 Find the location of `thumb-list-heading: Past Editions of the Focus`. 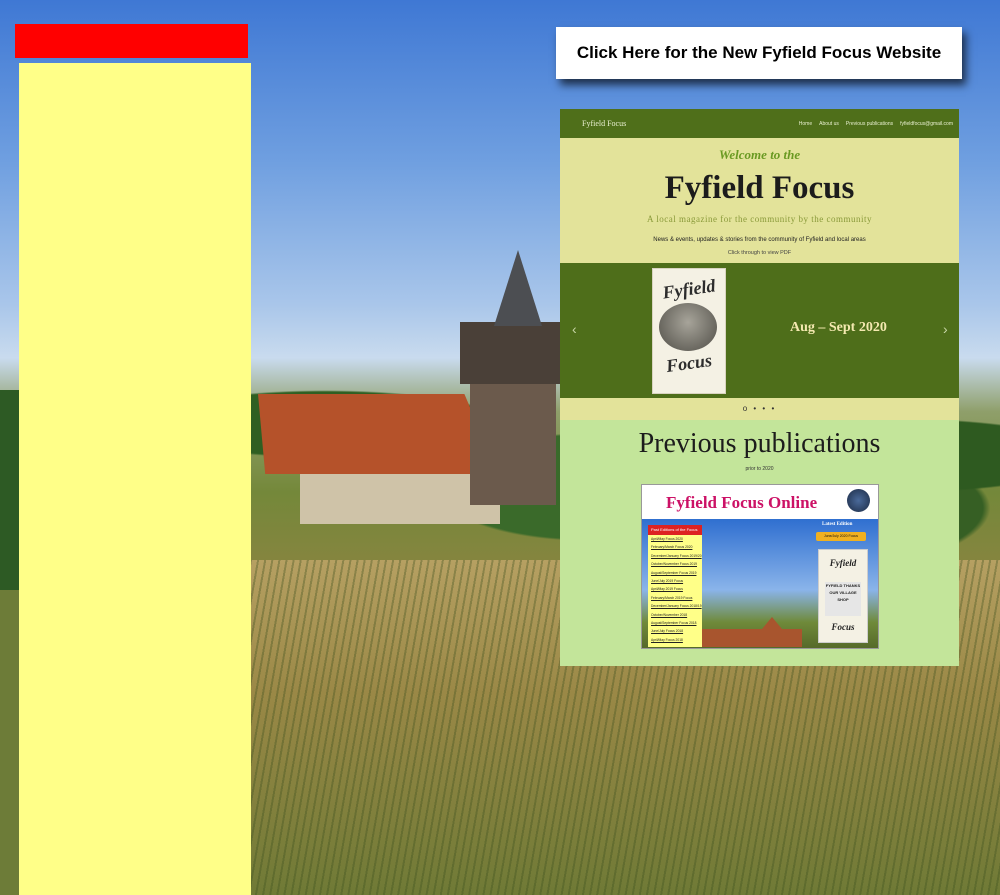

thumb-list-heading: Past Editions of the Focus is located at coordinates (675, 530).